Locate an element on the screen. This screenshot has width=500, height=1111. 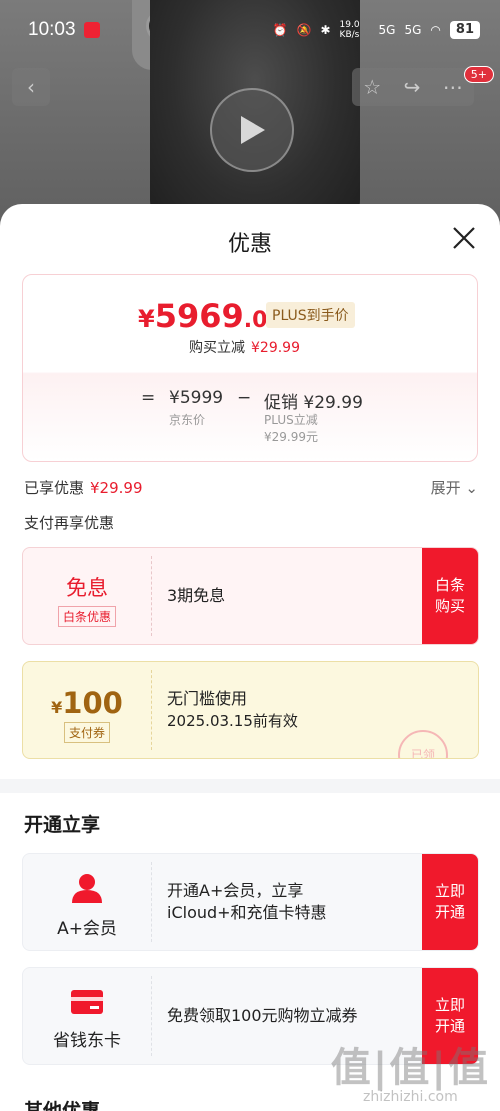
notification-app-icon is located at coordinates (92, 30).